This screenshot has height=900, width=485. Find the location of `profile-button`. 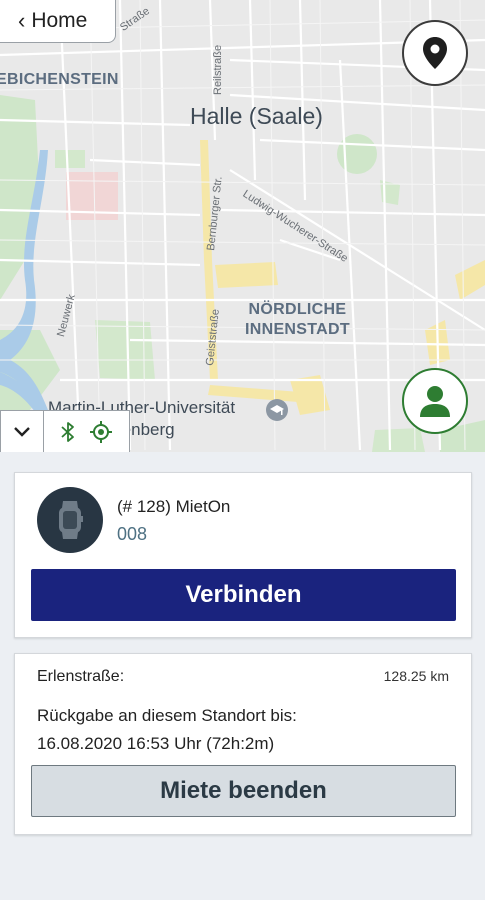

profile-button is located at coordinates (435, 401).